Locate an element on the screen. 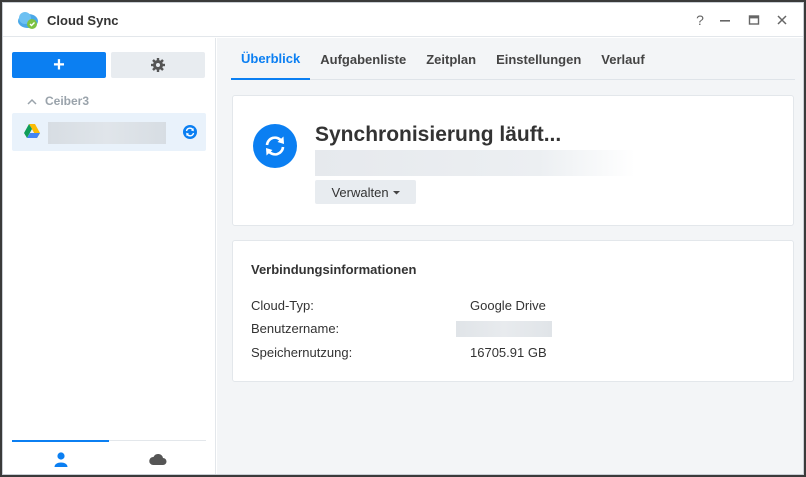  chevron-up-icon is located at coordinates (32, 101).